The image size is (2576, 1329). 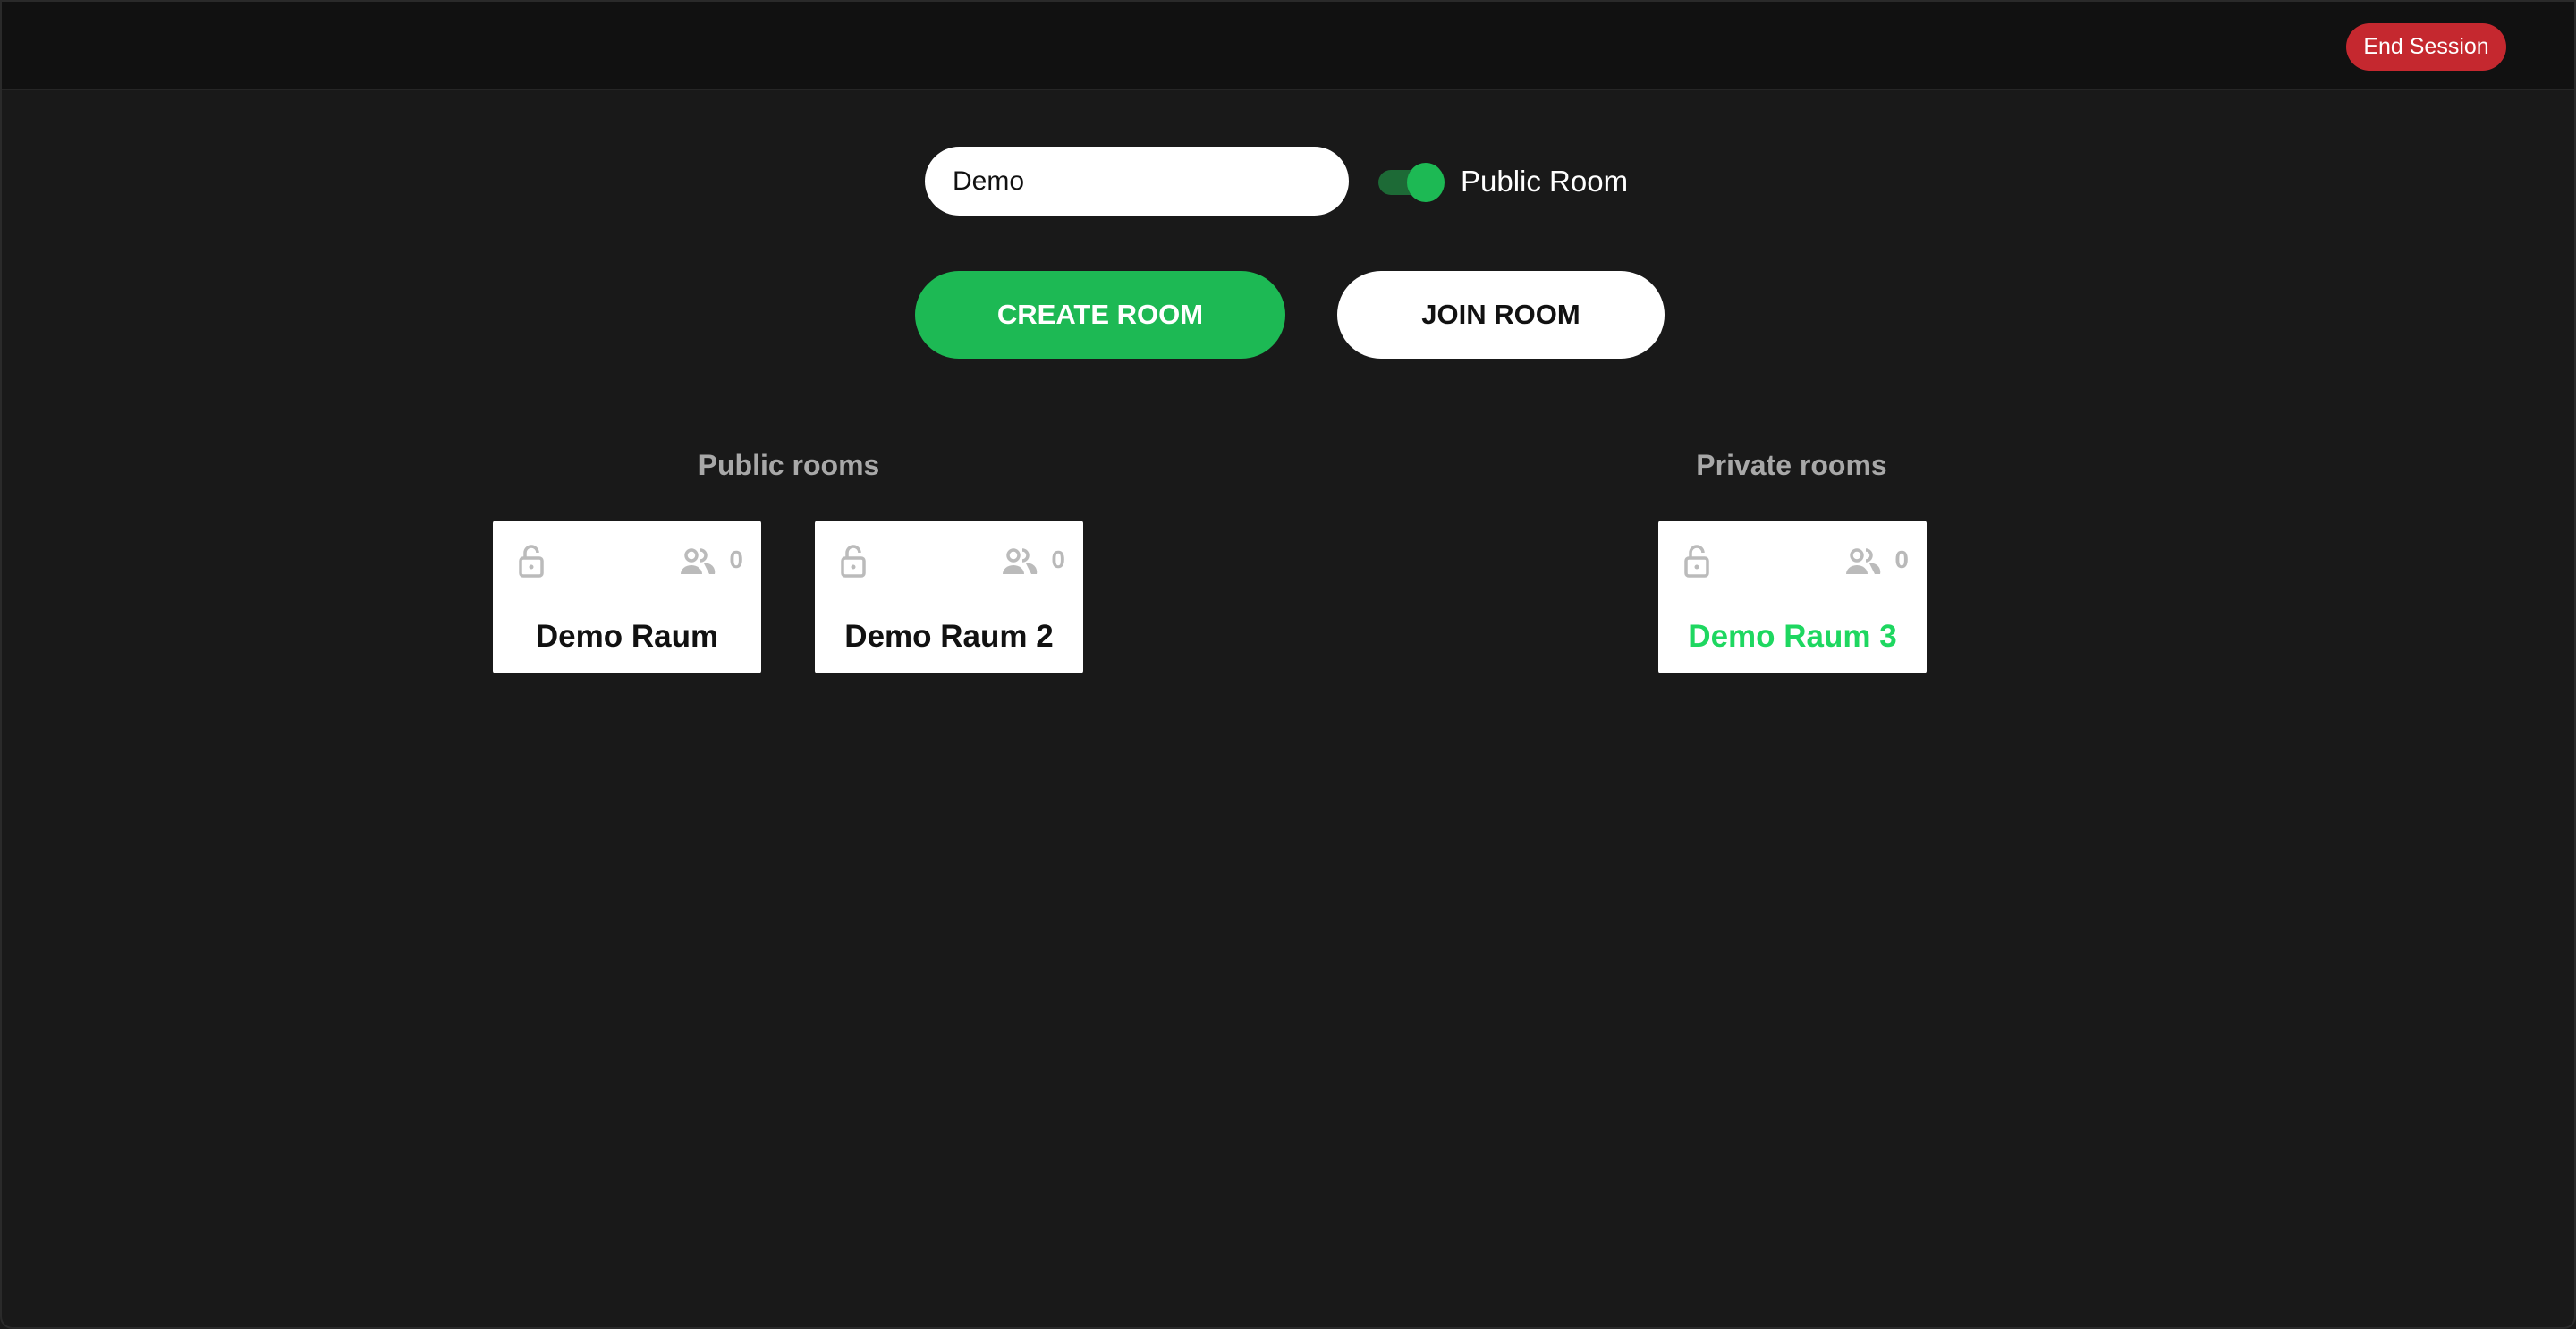 What do you see at coordinates (1791, 465) in the screenshot?
I see `private-rooms-heading: Private rooms` at bounding box center [1791, 465].